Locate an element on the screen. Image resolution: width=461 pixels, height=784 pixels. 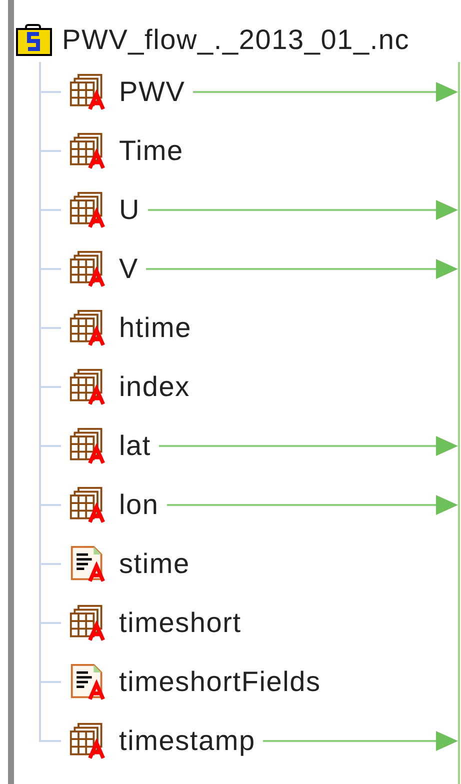
tree-item: htime is located at coordinates (155, 328).